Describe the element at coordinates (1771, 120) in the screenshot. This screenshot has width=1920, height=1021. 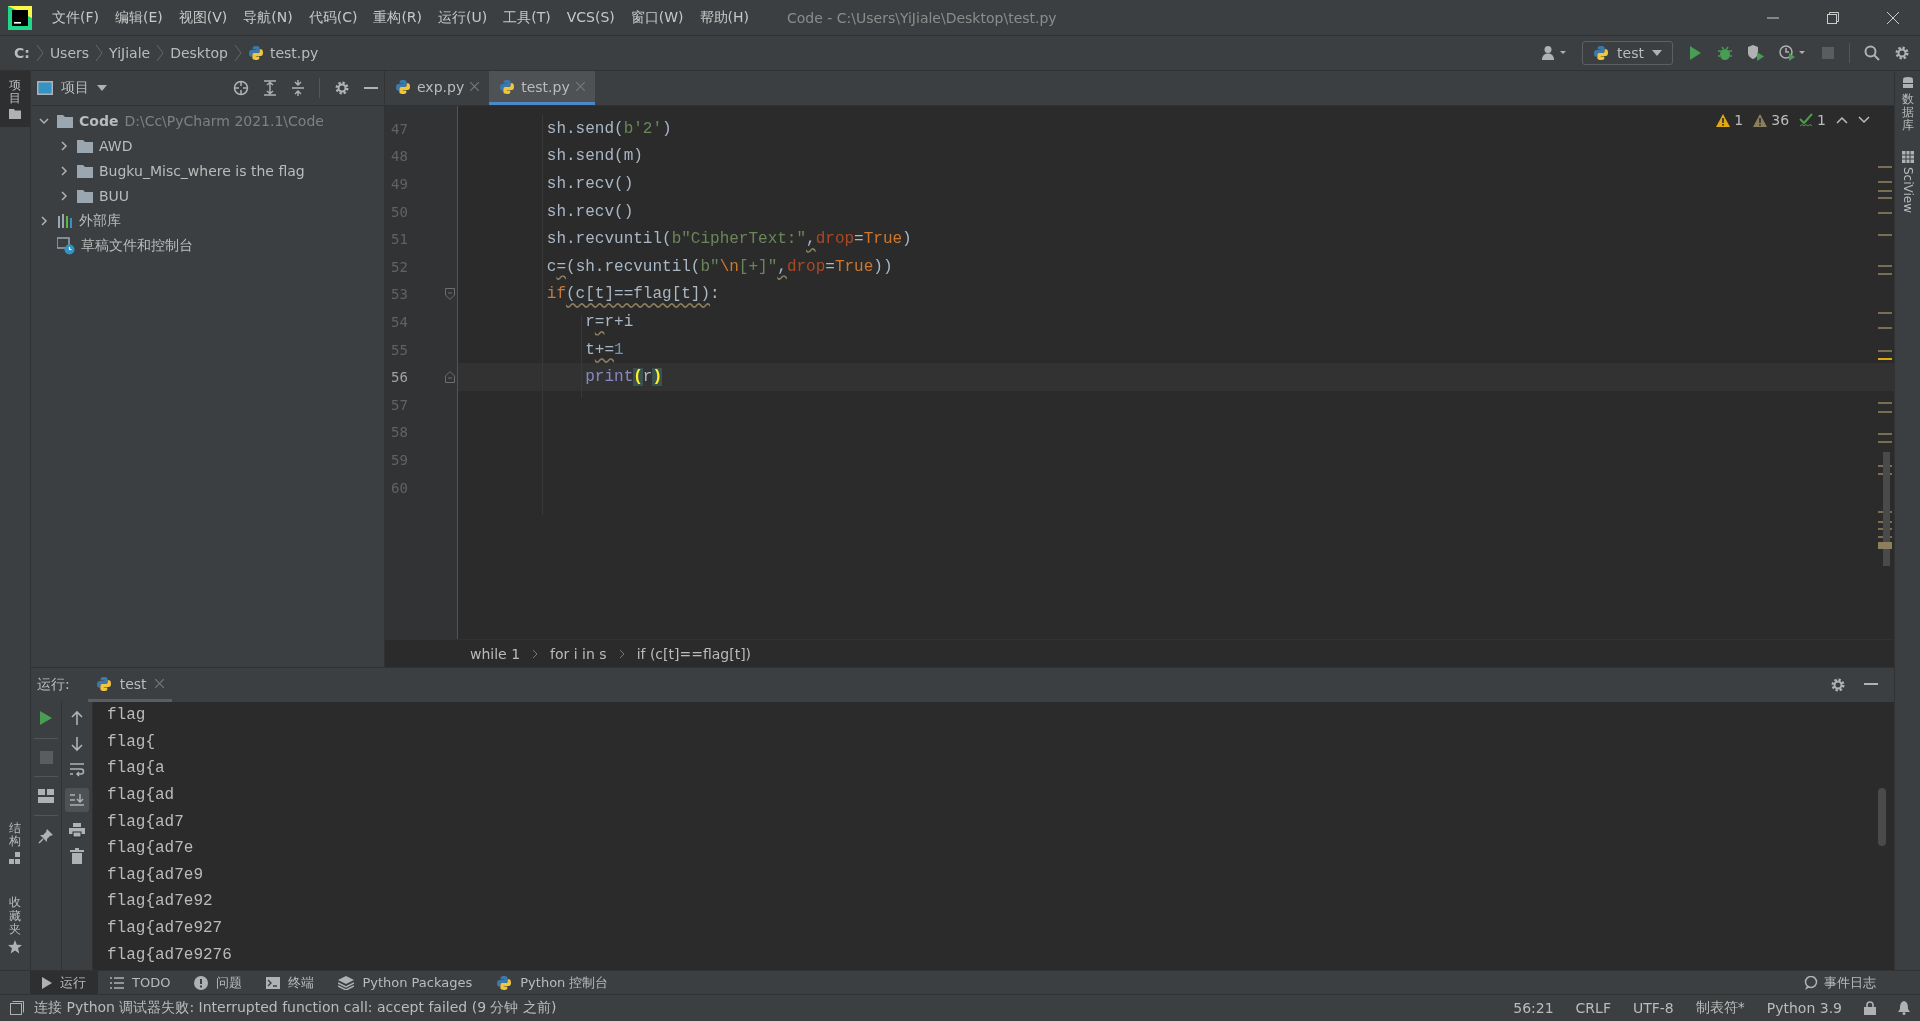
I see `inspection-count: 36` at that location.